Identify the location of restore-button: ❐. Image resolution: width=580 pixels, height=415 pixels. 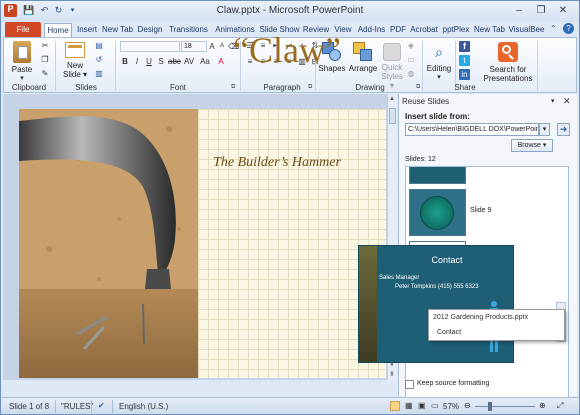
(541, 10).